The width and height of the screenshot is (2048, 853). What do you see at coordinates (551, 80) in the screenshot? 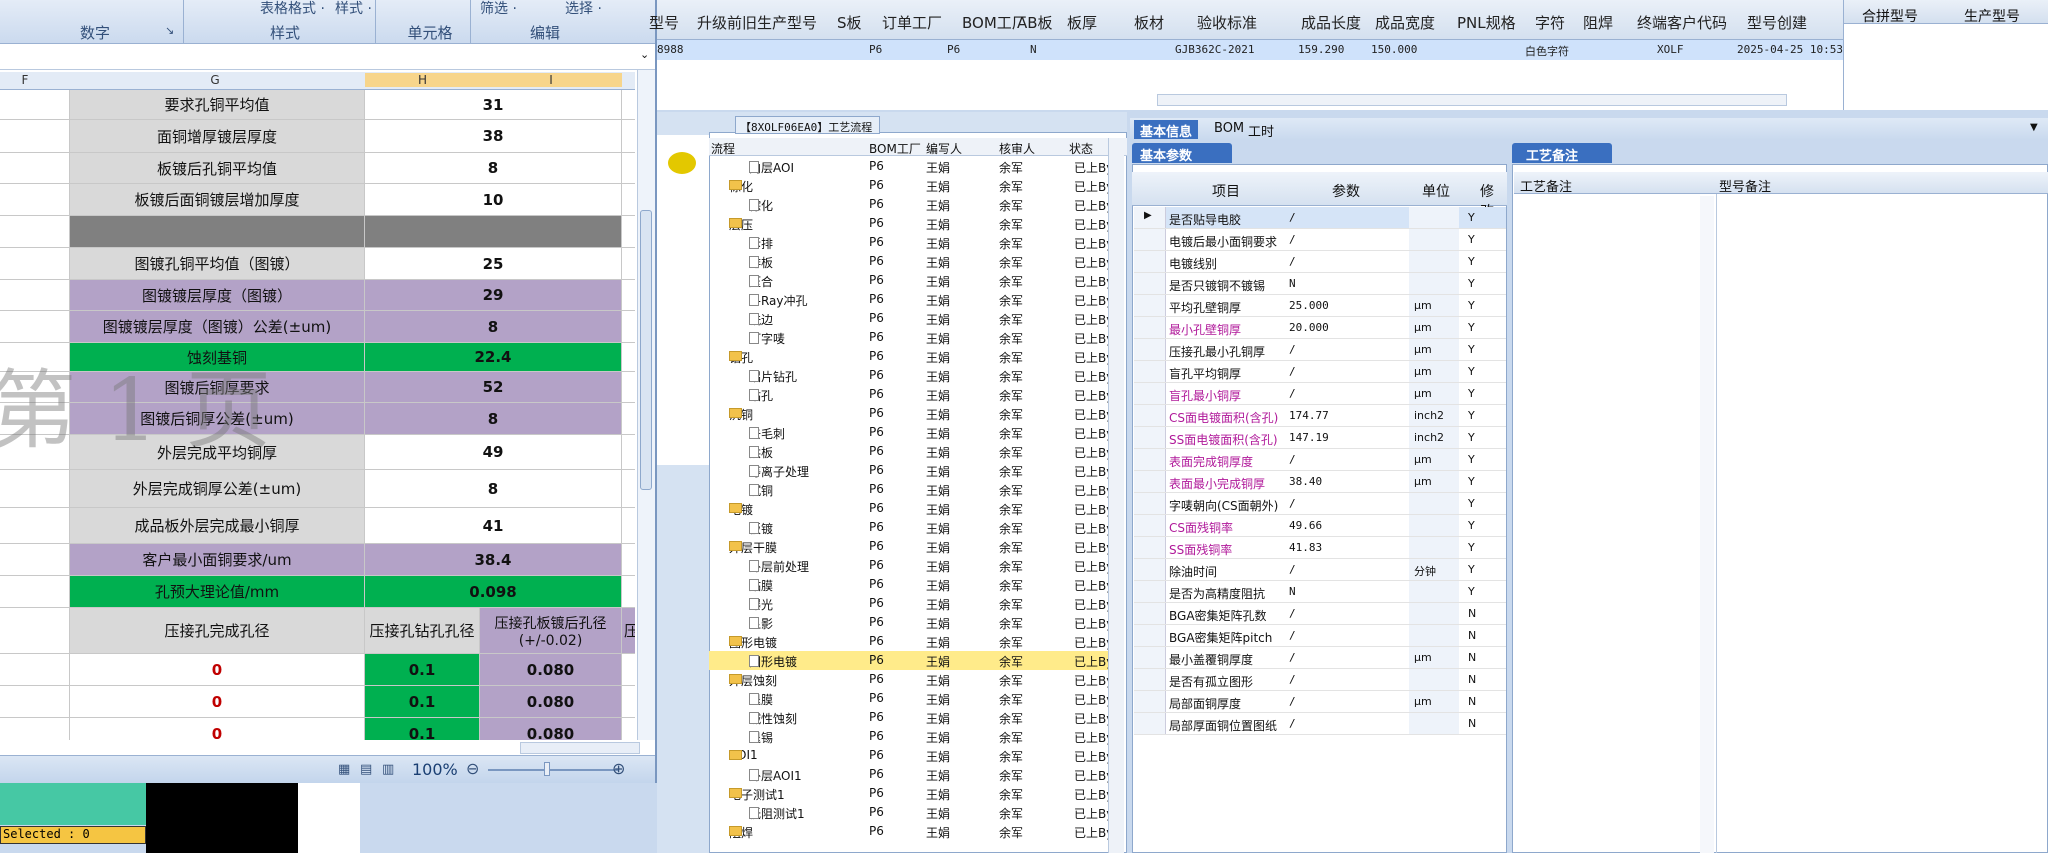
I see `col-header-i: I` at bounding box center [551, 80].